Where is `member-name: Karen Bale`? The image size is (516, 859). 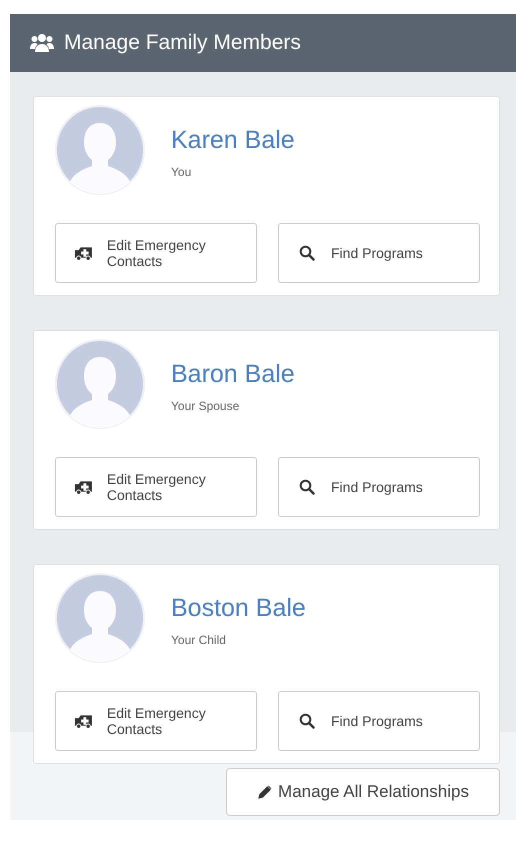
member-name: Karen Bale is located at coordinates (233, 140).